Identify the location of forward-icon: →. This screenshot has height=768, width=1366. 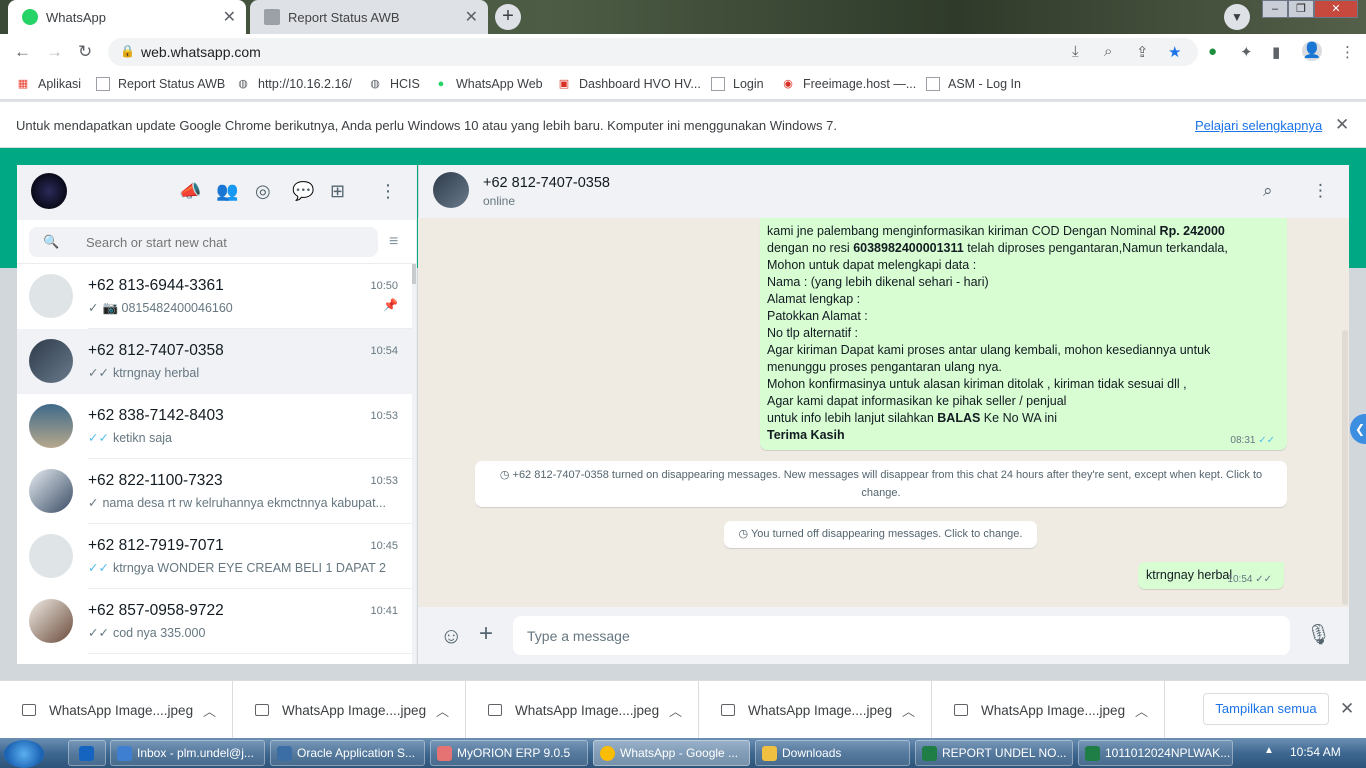
(54, 52).